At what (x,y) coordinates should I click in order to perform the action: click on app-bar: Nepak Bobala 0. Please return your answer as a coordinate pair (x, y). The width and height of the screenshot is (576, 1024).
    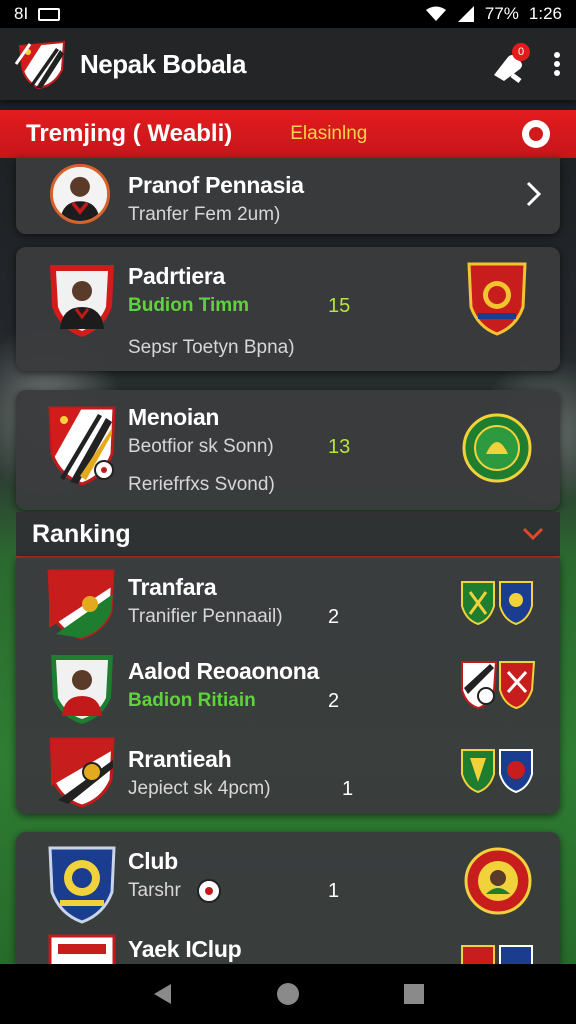
    Looking at the image, I should click on (288, 64).